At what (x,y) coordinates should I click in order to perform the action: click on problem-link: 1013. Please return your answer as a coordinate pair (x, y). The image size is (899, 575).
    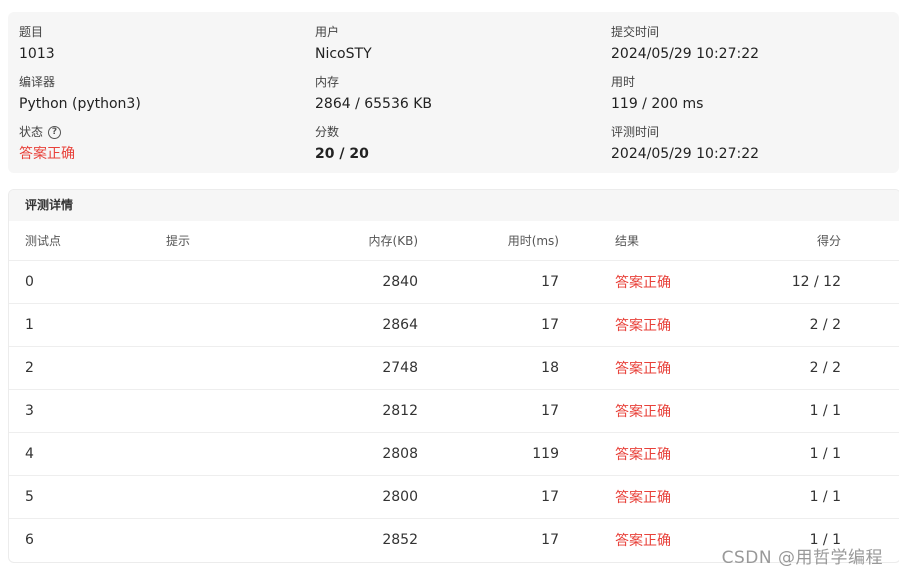
    Looking at the image, I should click on (37, 54).